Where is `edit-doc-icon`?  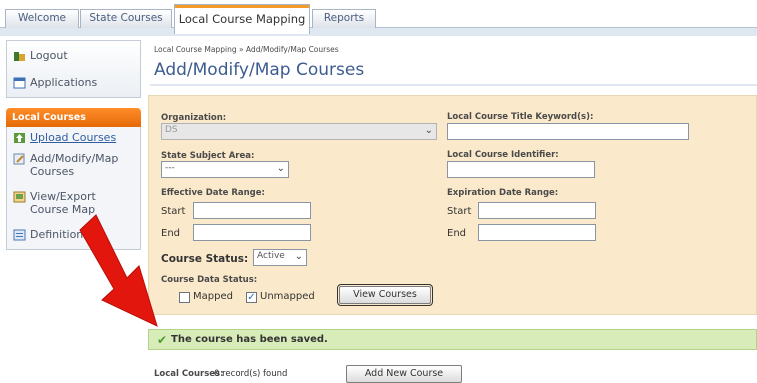
edit-doc-icon is located at coordinates (19, 159).